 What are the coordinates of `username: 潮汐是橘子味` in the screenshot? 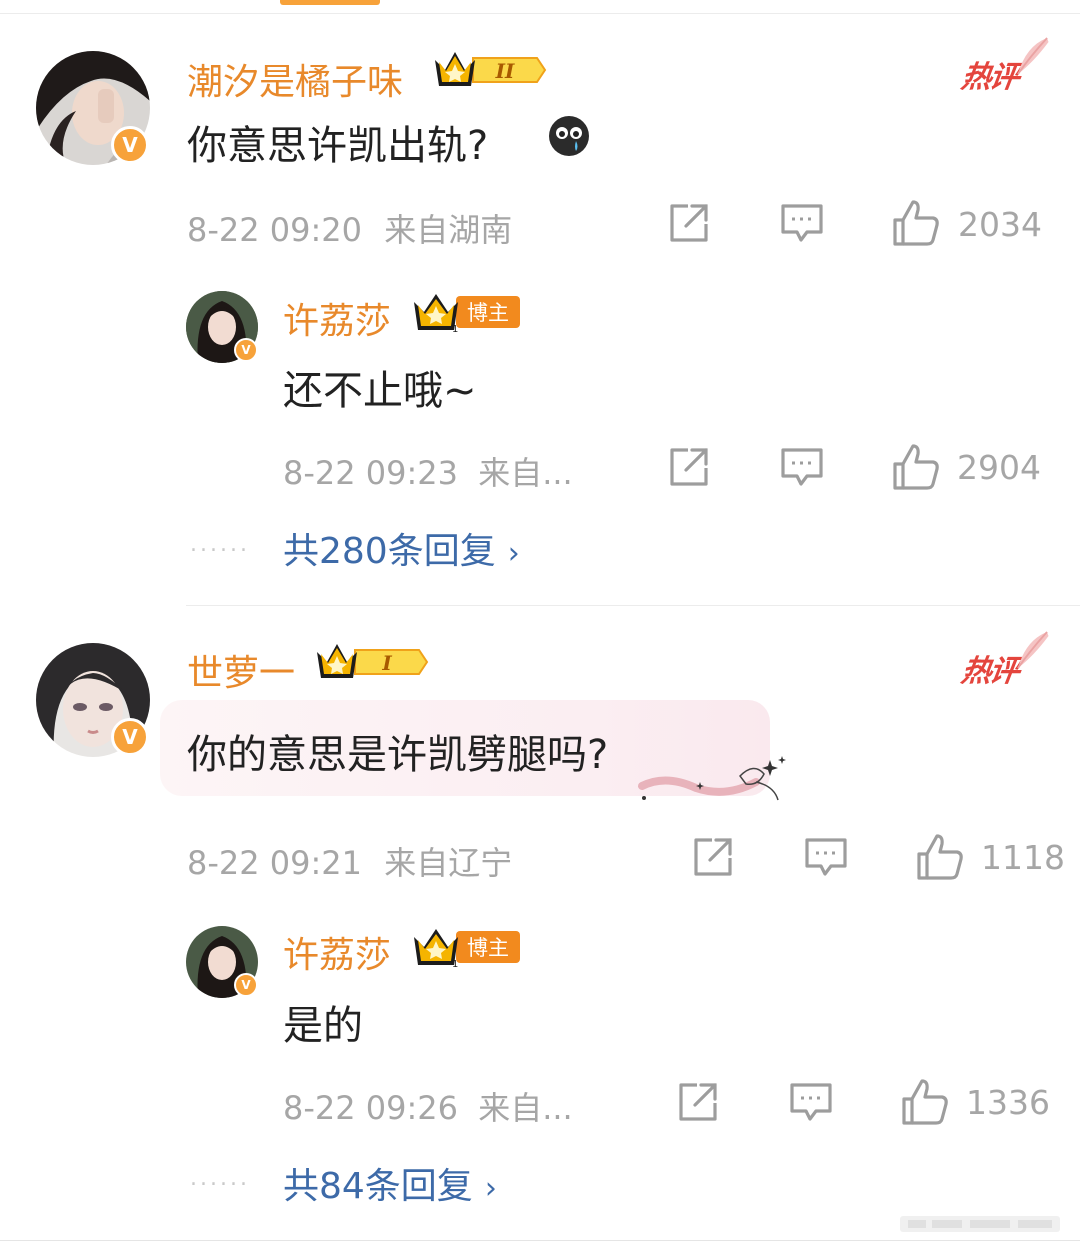 It's located at (295, 79).